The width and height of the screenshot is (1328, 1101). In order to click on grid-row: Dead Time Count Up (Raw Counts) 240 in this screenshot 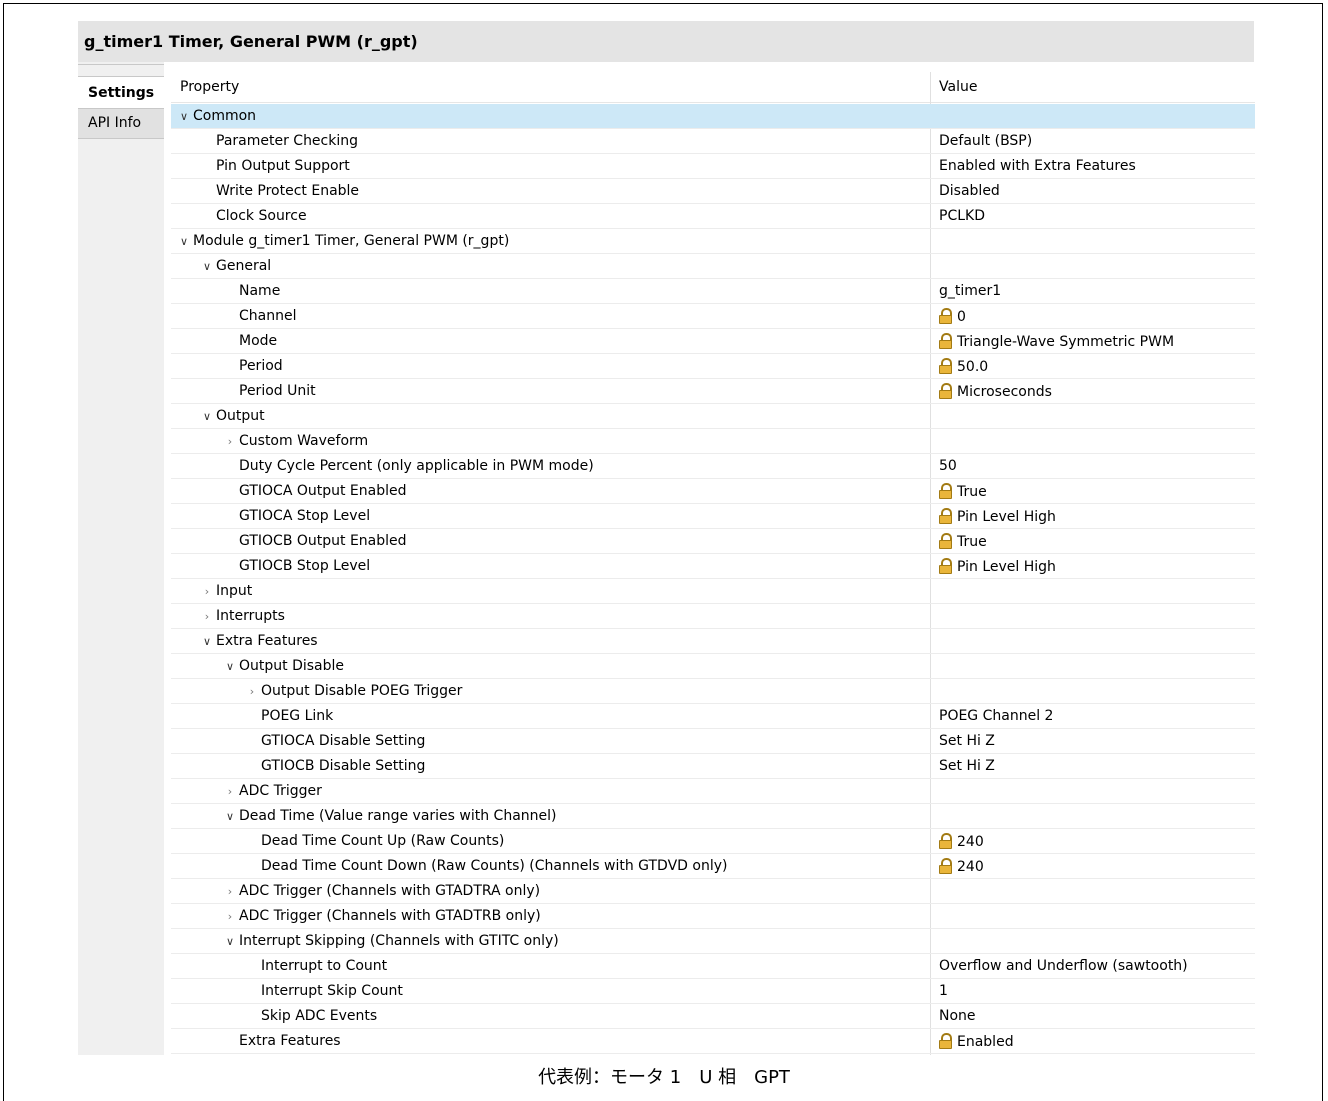, I will do `click(713, 841)`.